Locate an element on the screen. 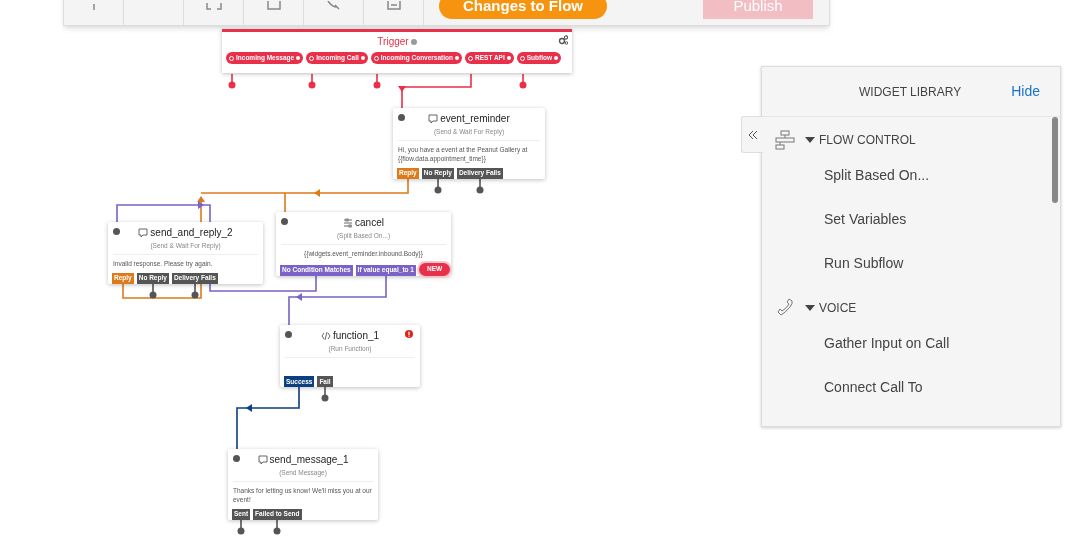 This screenshot has height=547, width=1071. section-header: VOICE is located at coordinates (831, 308).